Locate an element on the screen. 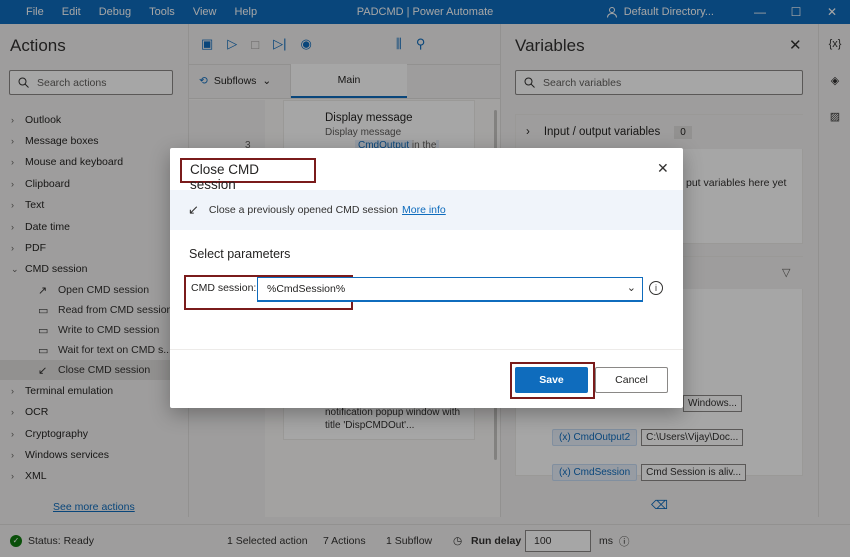 This screenshot has height=557, width=850. cmd-session-value: %CmdSession% is located at coordinates (306, 289).